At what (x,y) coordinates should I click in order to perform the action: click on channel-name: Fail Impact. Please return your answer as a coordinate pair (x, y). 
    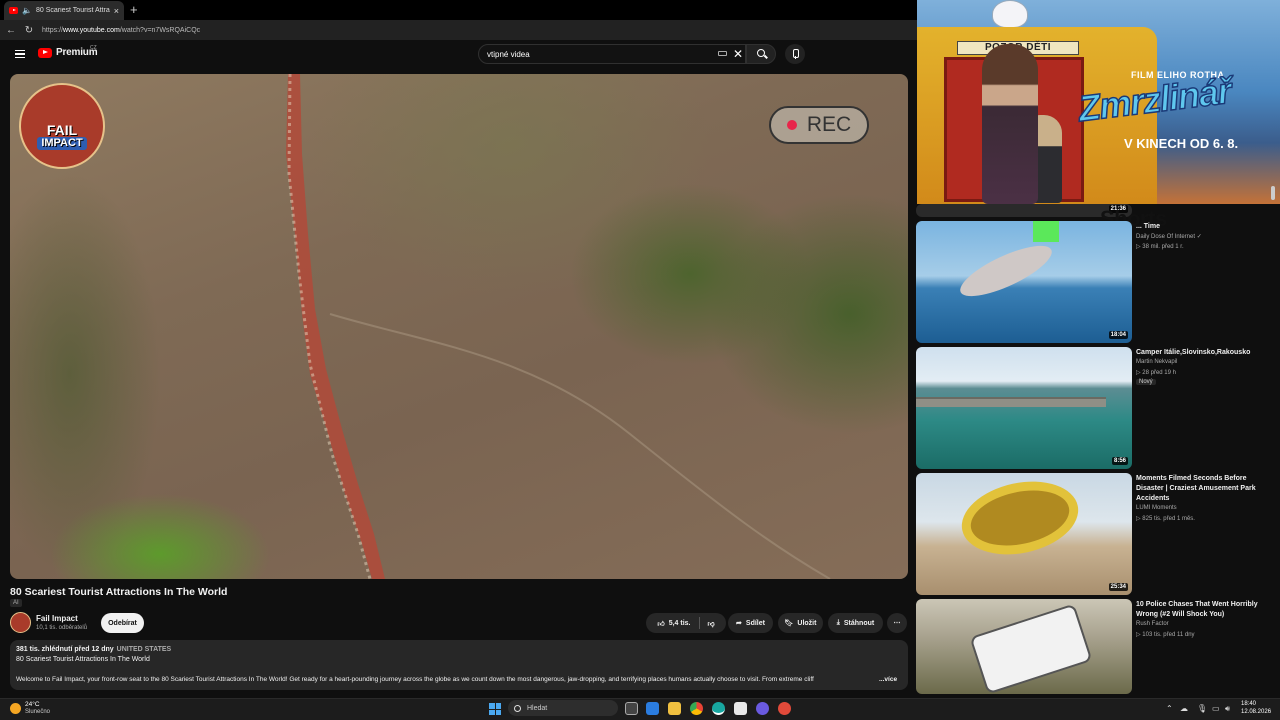
    Looking at the image, I should click on (57, 618).